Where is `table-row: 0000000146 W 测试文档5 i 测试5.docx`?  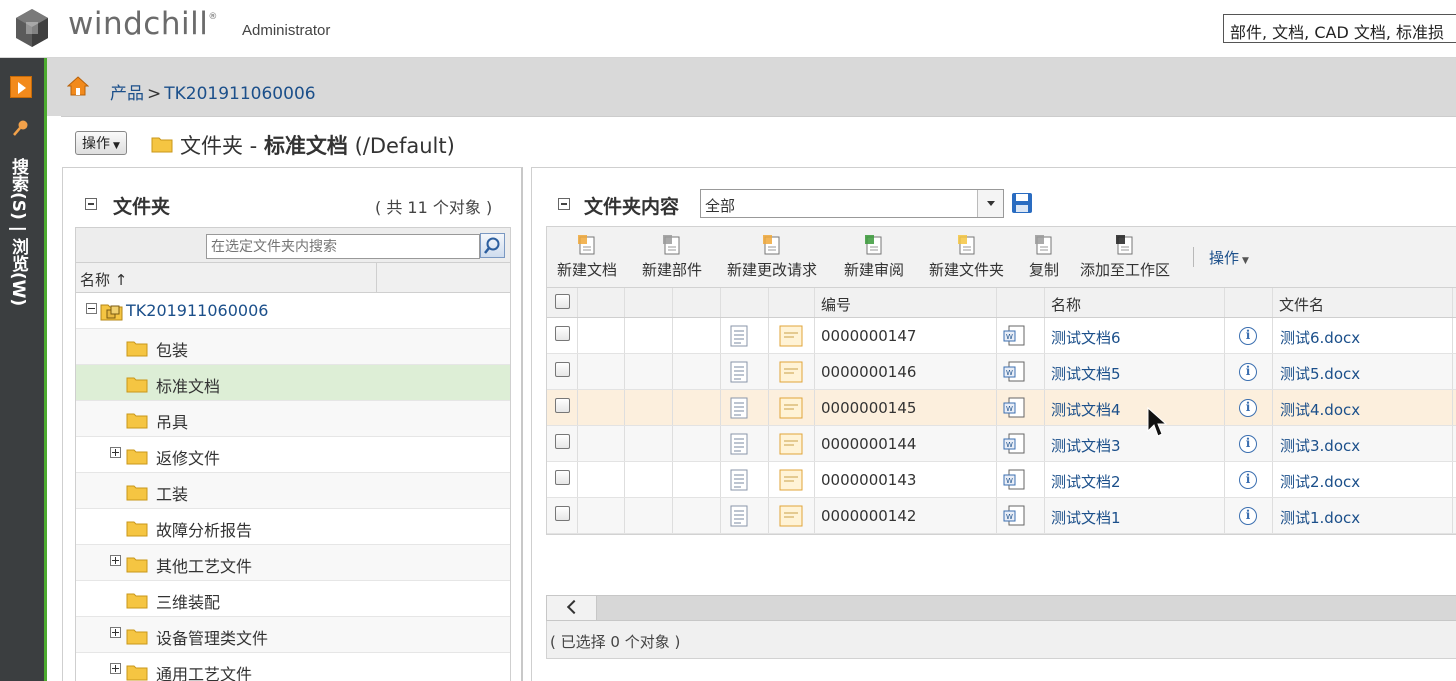
table-row: 0000000146 W 测试文档5 i 测试5.docx is located at coordinates (1001, 372).